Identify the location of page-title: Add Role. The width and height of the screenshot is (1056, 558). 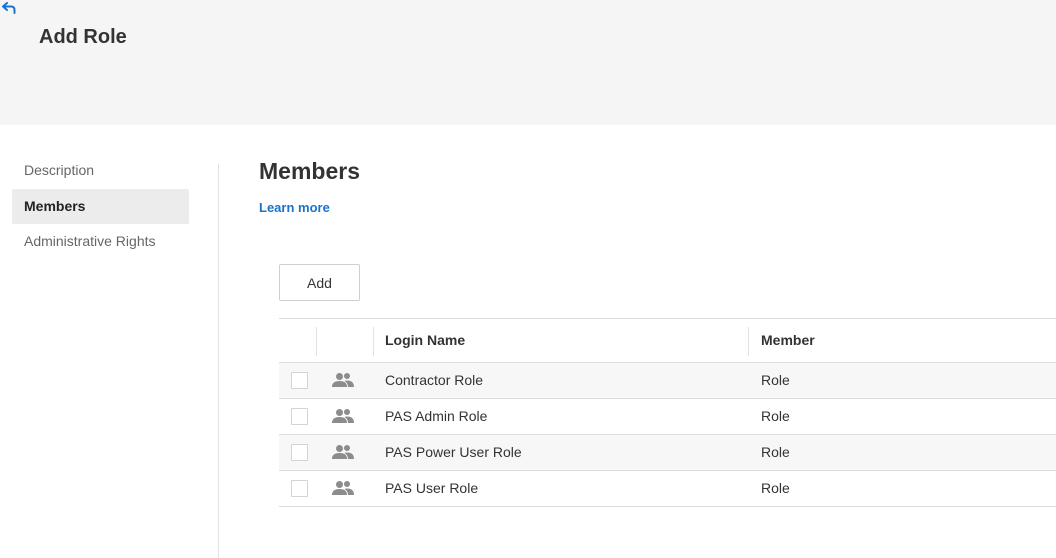
(83, 37).